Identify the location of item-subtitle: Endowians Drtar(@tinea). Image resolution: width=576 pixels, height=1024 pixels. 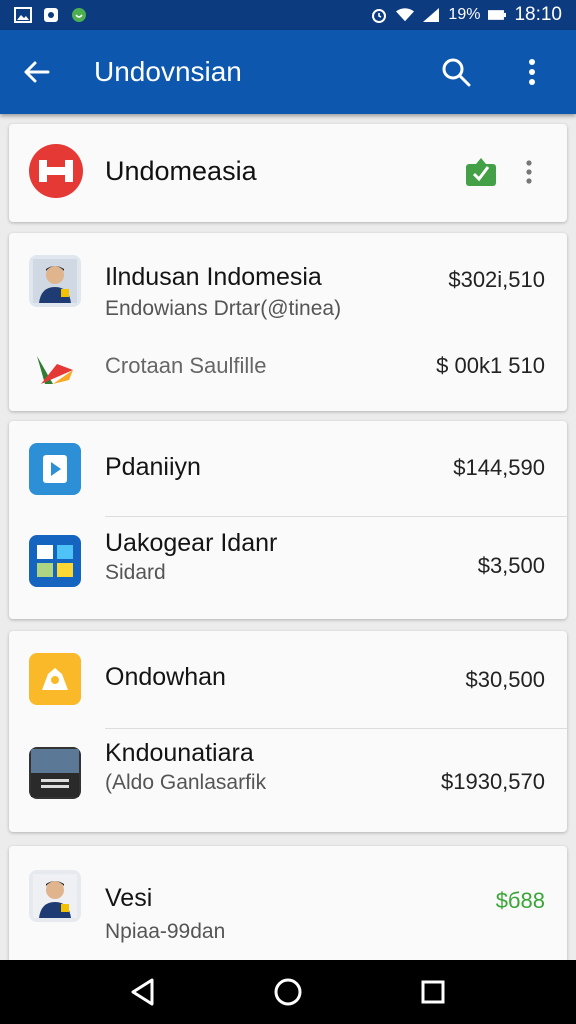
(223, 308).